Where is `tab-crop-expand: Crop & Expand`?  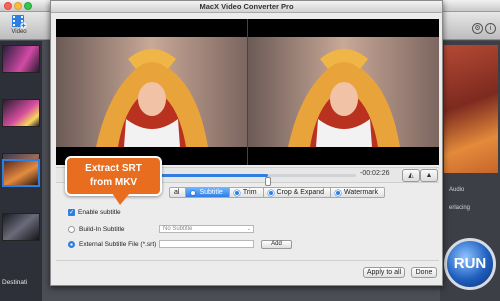 tab-crop-expand: Crop & Expand is located at coordinates (297, 192).